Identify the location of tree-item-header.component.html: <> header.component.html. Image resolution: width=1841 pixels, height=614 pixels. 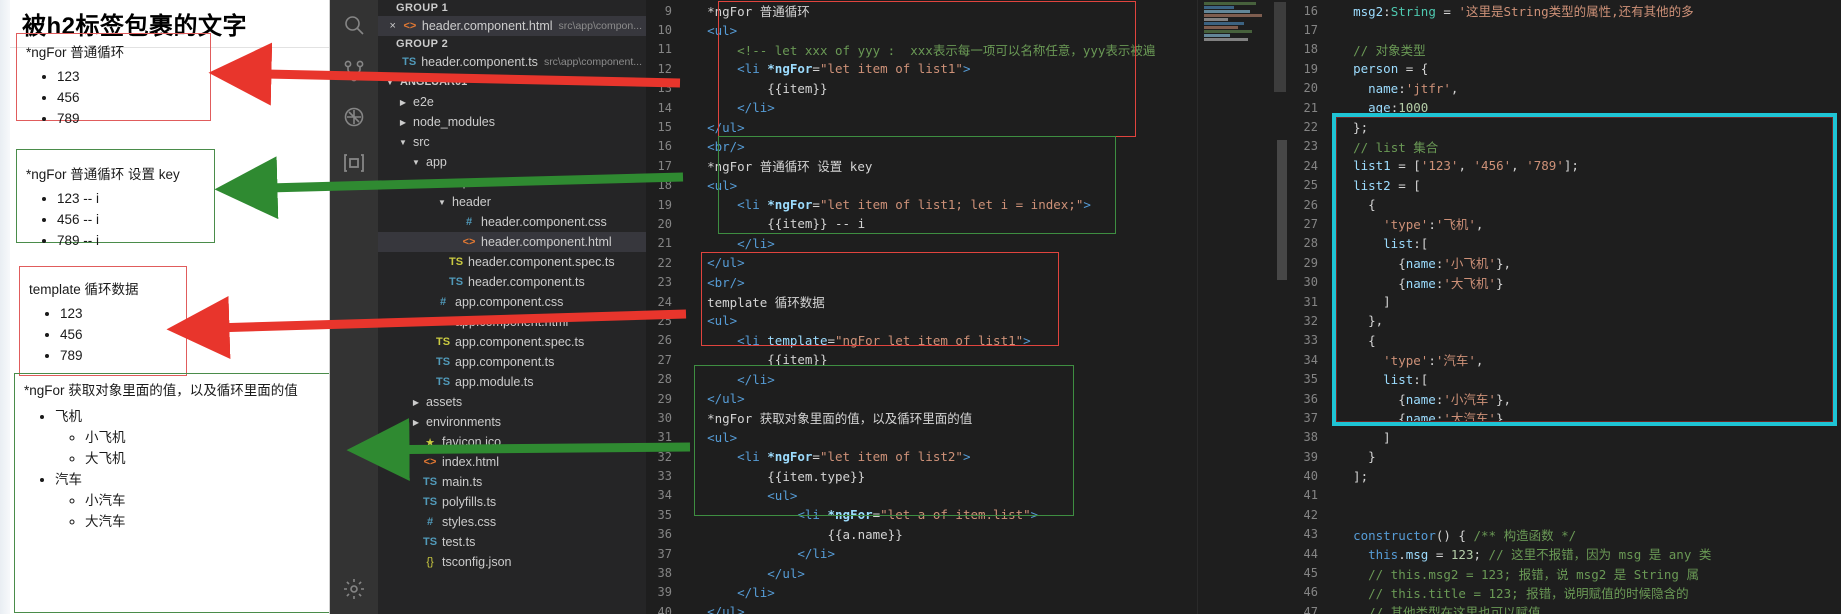
(512, 242).